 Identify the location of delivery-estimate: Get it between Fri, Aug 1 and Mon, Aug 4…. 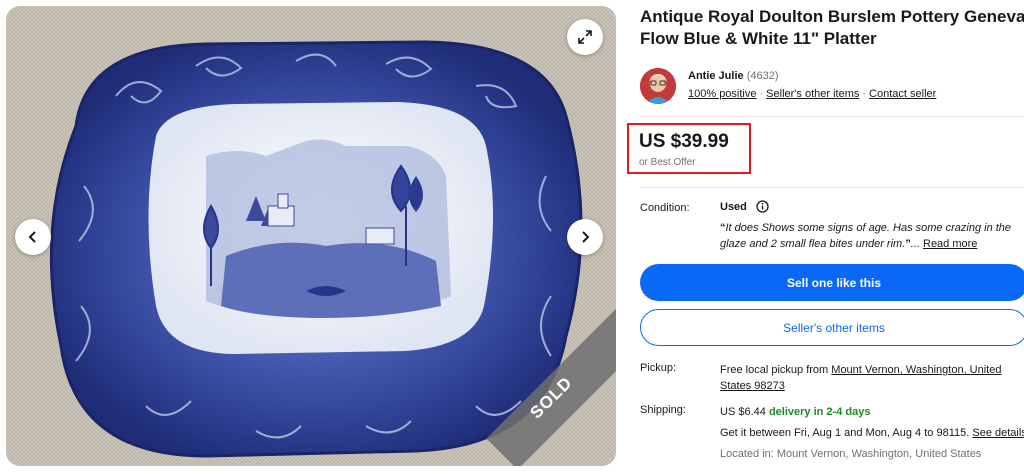
(845, 433).